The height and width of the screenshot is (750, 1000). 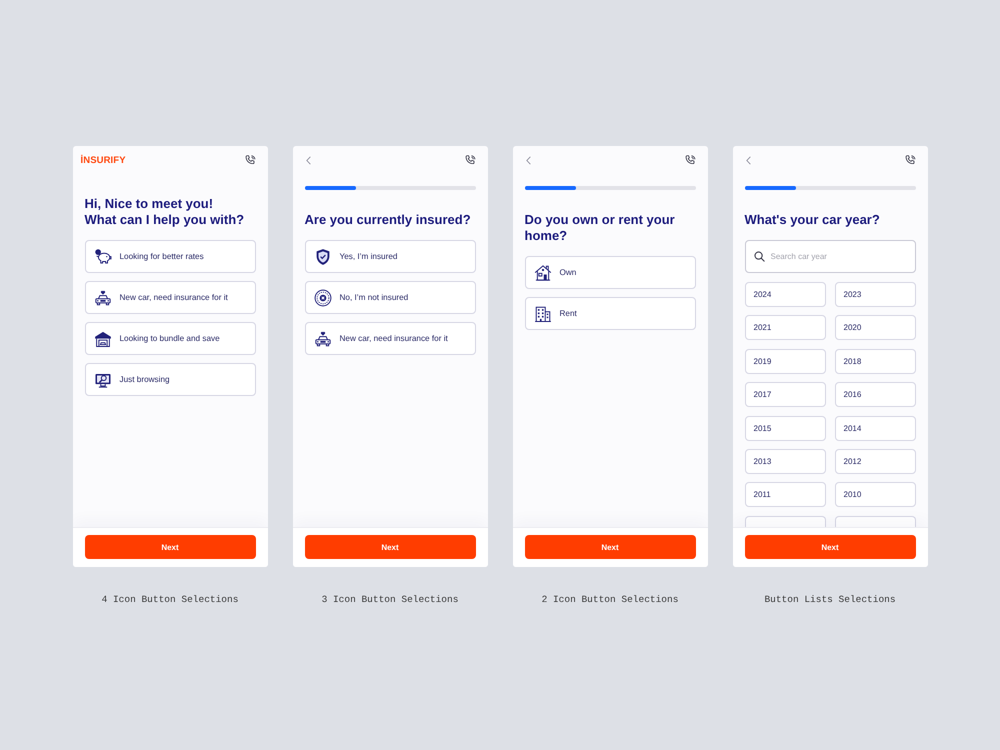 I want to click on garage-icon, so click(x=103, y=339).